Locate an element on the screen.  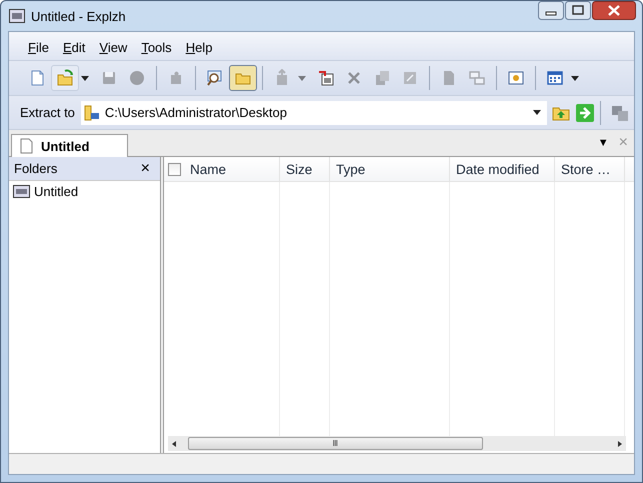
document-icon is located at coordinates (26, 146).